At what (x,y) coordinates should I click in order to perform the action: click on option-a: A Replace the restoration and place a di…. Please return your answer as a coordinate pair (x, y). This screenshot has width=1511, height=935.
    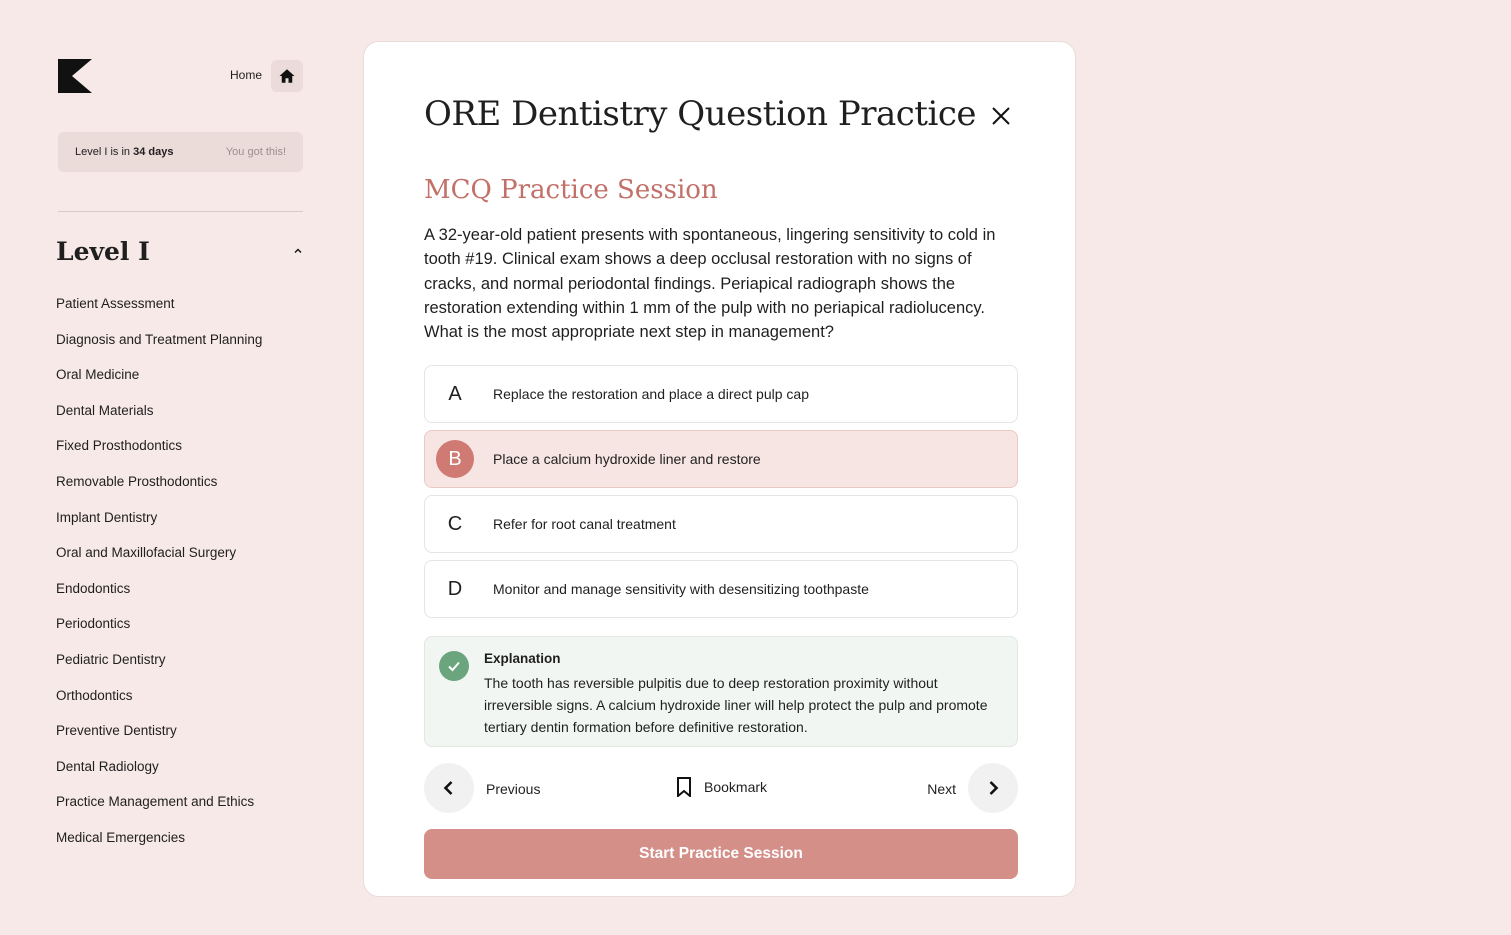
    Looking at the image, I should click on (721, 394).